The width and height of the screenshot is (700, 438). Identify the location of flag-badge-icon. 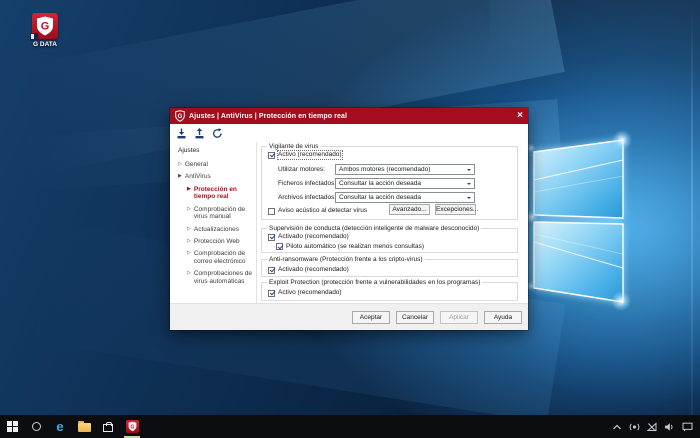
(34, 37).